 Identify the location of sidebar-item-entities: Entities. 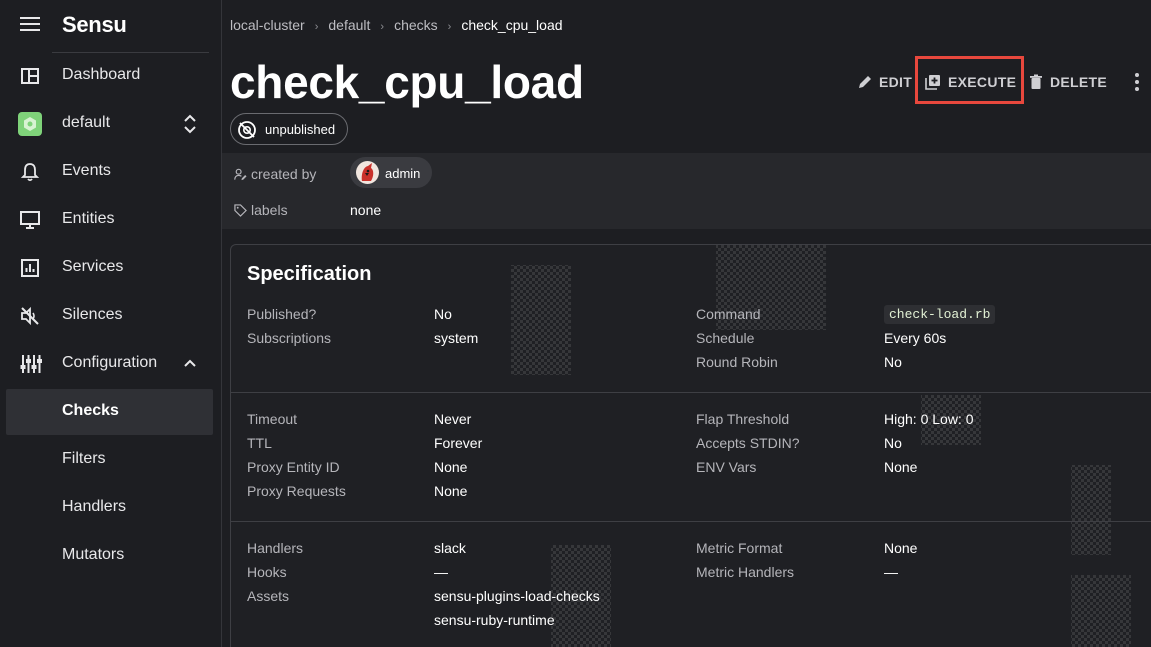
(109, 220).